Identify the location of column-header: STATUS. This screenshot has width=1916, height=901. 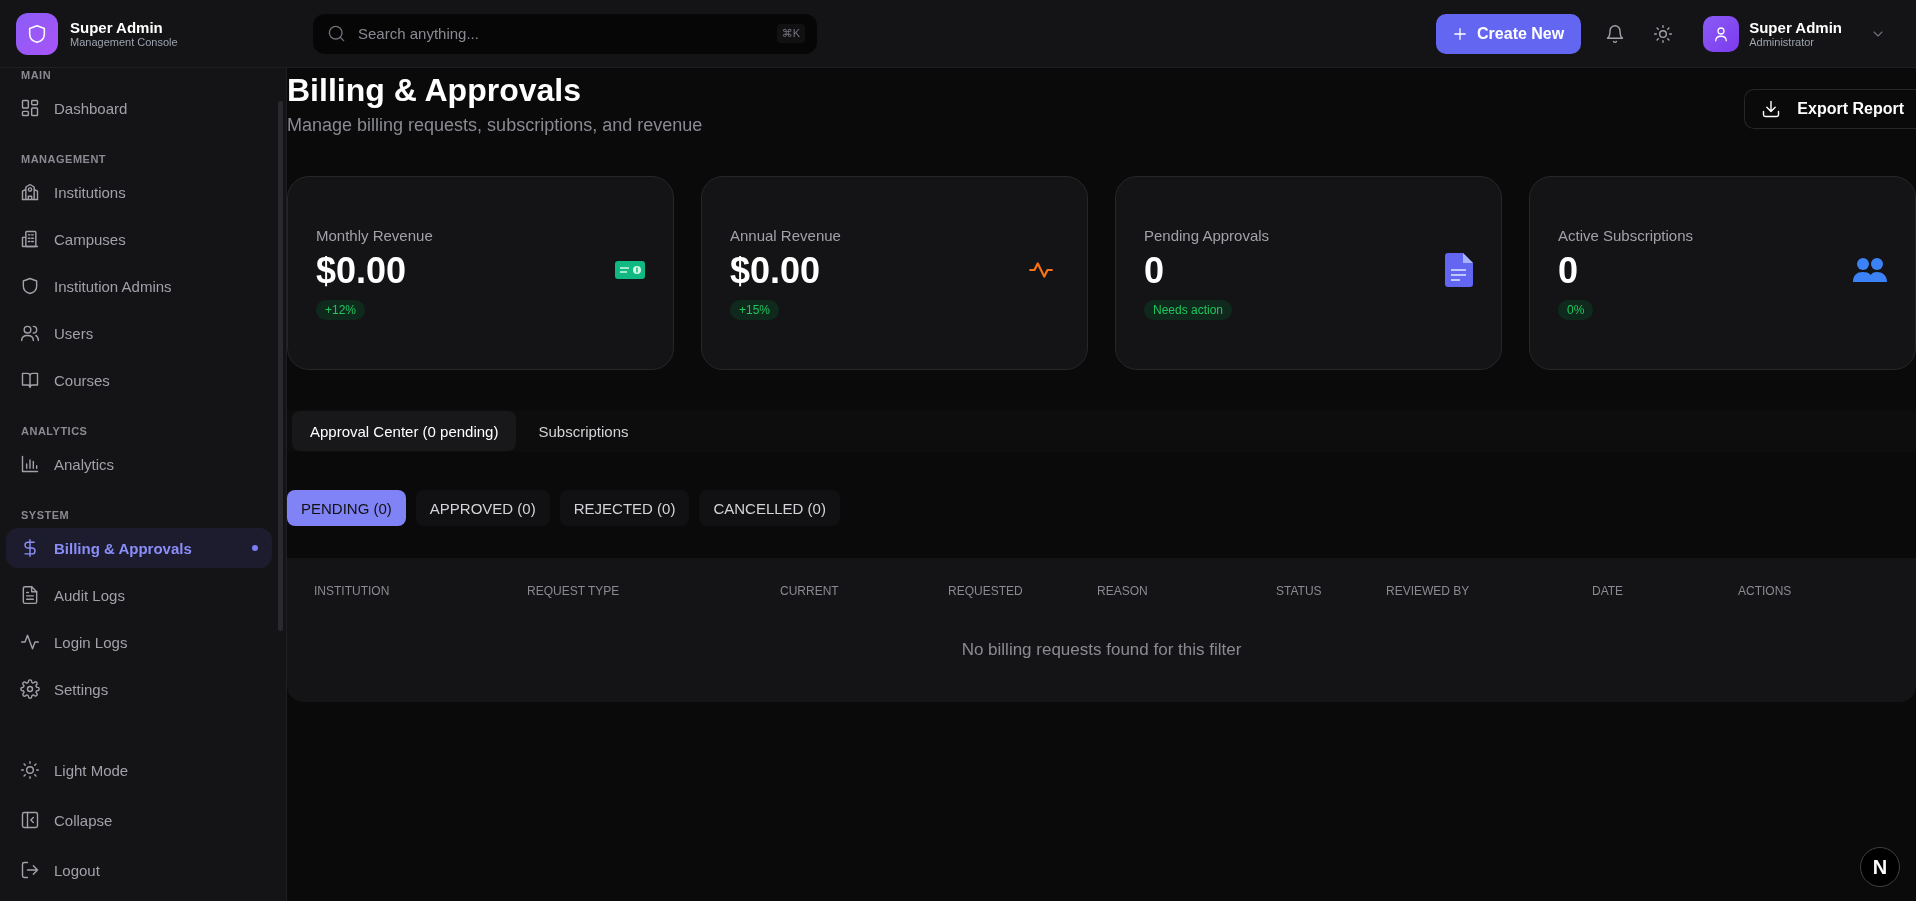
(1299, 590).